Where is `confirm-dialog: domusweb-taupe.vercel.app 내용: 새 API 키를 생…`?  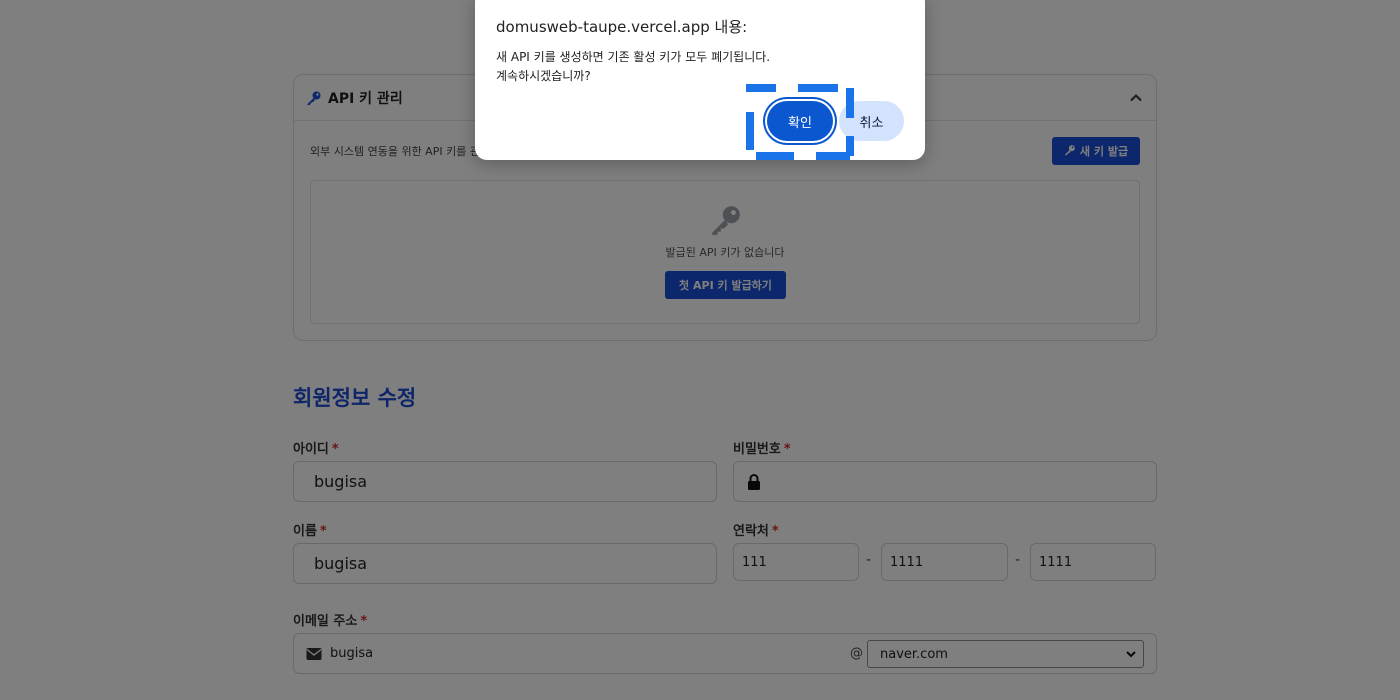
confirm-dialog: domusweb-taupe.vercel.app 내용: 새 API 키를 생… is located at coordinates (700, 80).